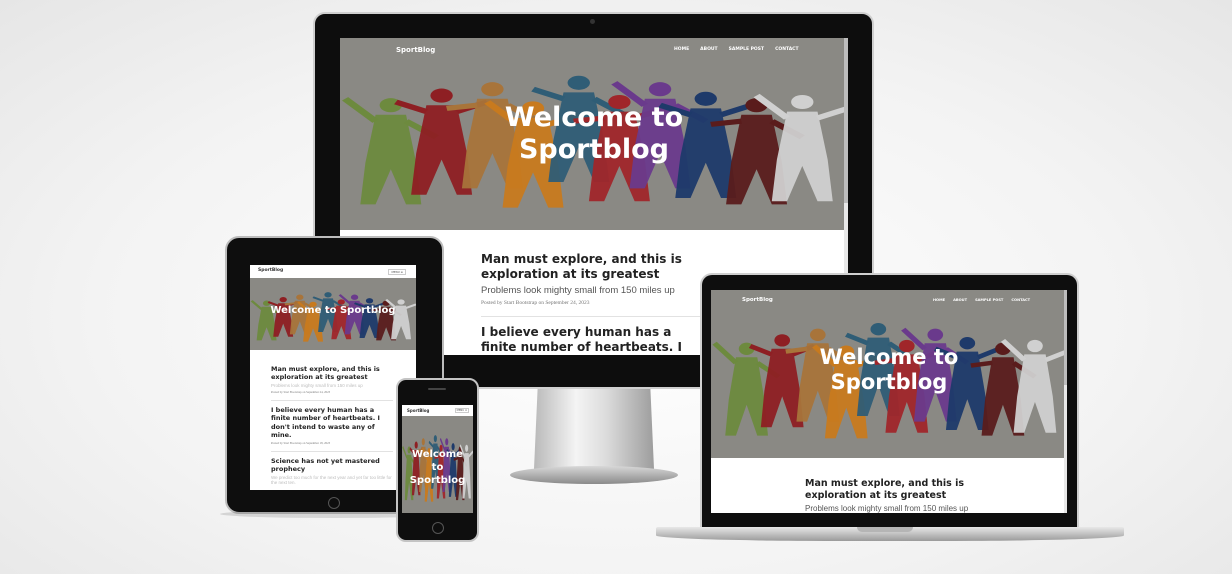 The image size is (1232, 574). I want to click on phone-hero: Welcome to Sportblog, so click(437, 464).